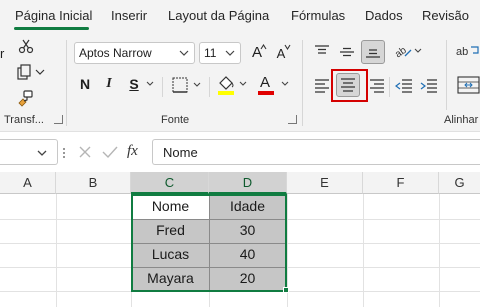 The image size is (480, 307). What do you see at coordinates (93, 183) in the screenshot?
I see `column-header-b: B` at bounding box center [93, 183].